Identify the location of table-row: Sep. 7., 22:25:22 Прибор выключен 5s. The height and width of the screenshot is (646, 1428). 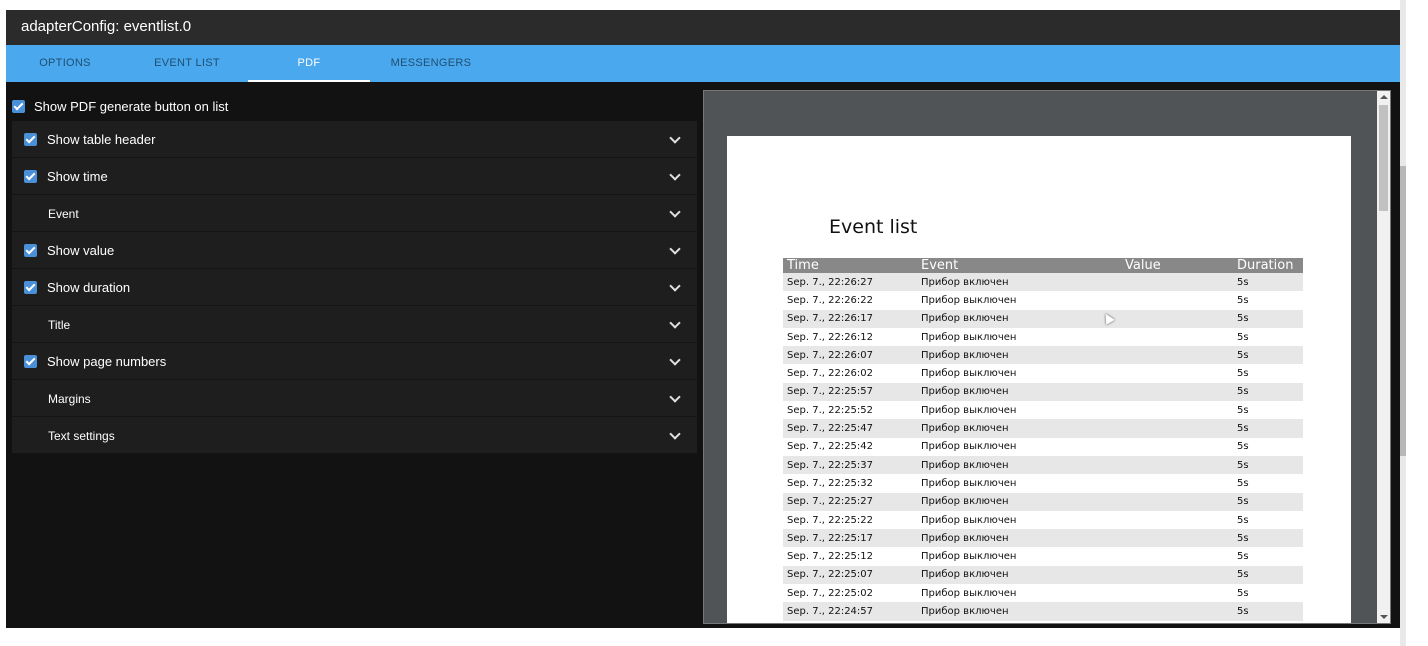
(1043, 520).